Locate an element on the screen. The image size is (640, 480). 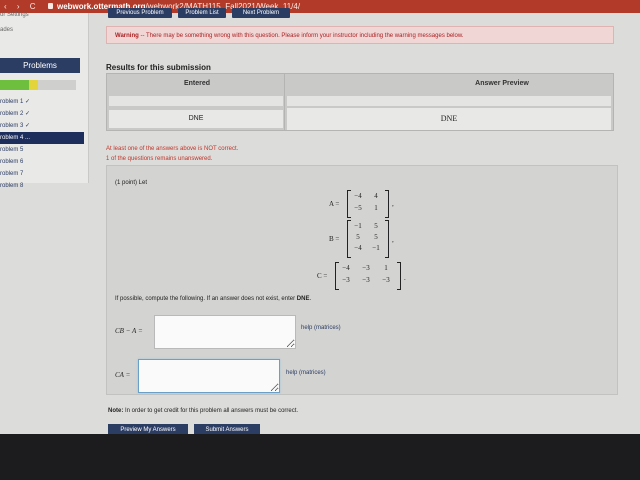
compute-keyword: DNE is located at coordinates (303, 299).